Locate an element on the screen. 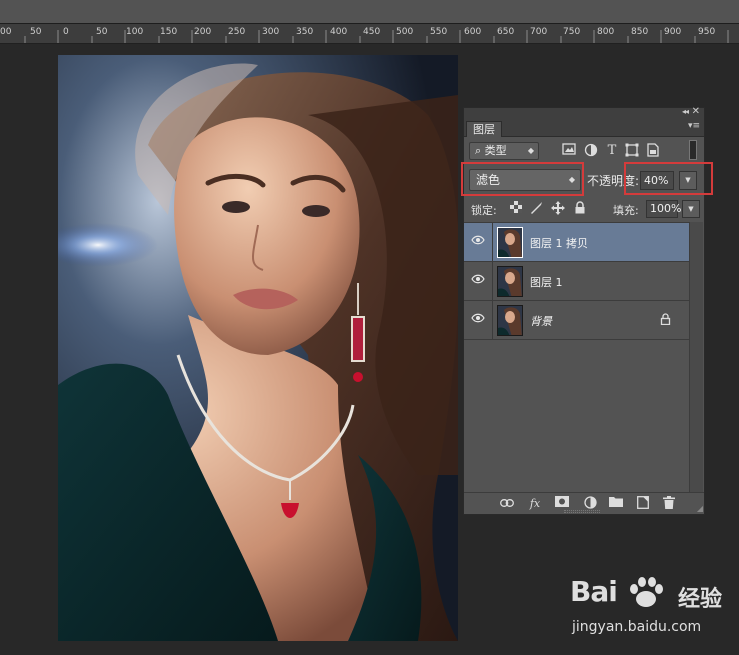  layer-row-1-copy: 图层 1 拷贝 is located at coordinates (576, 242).